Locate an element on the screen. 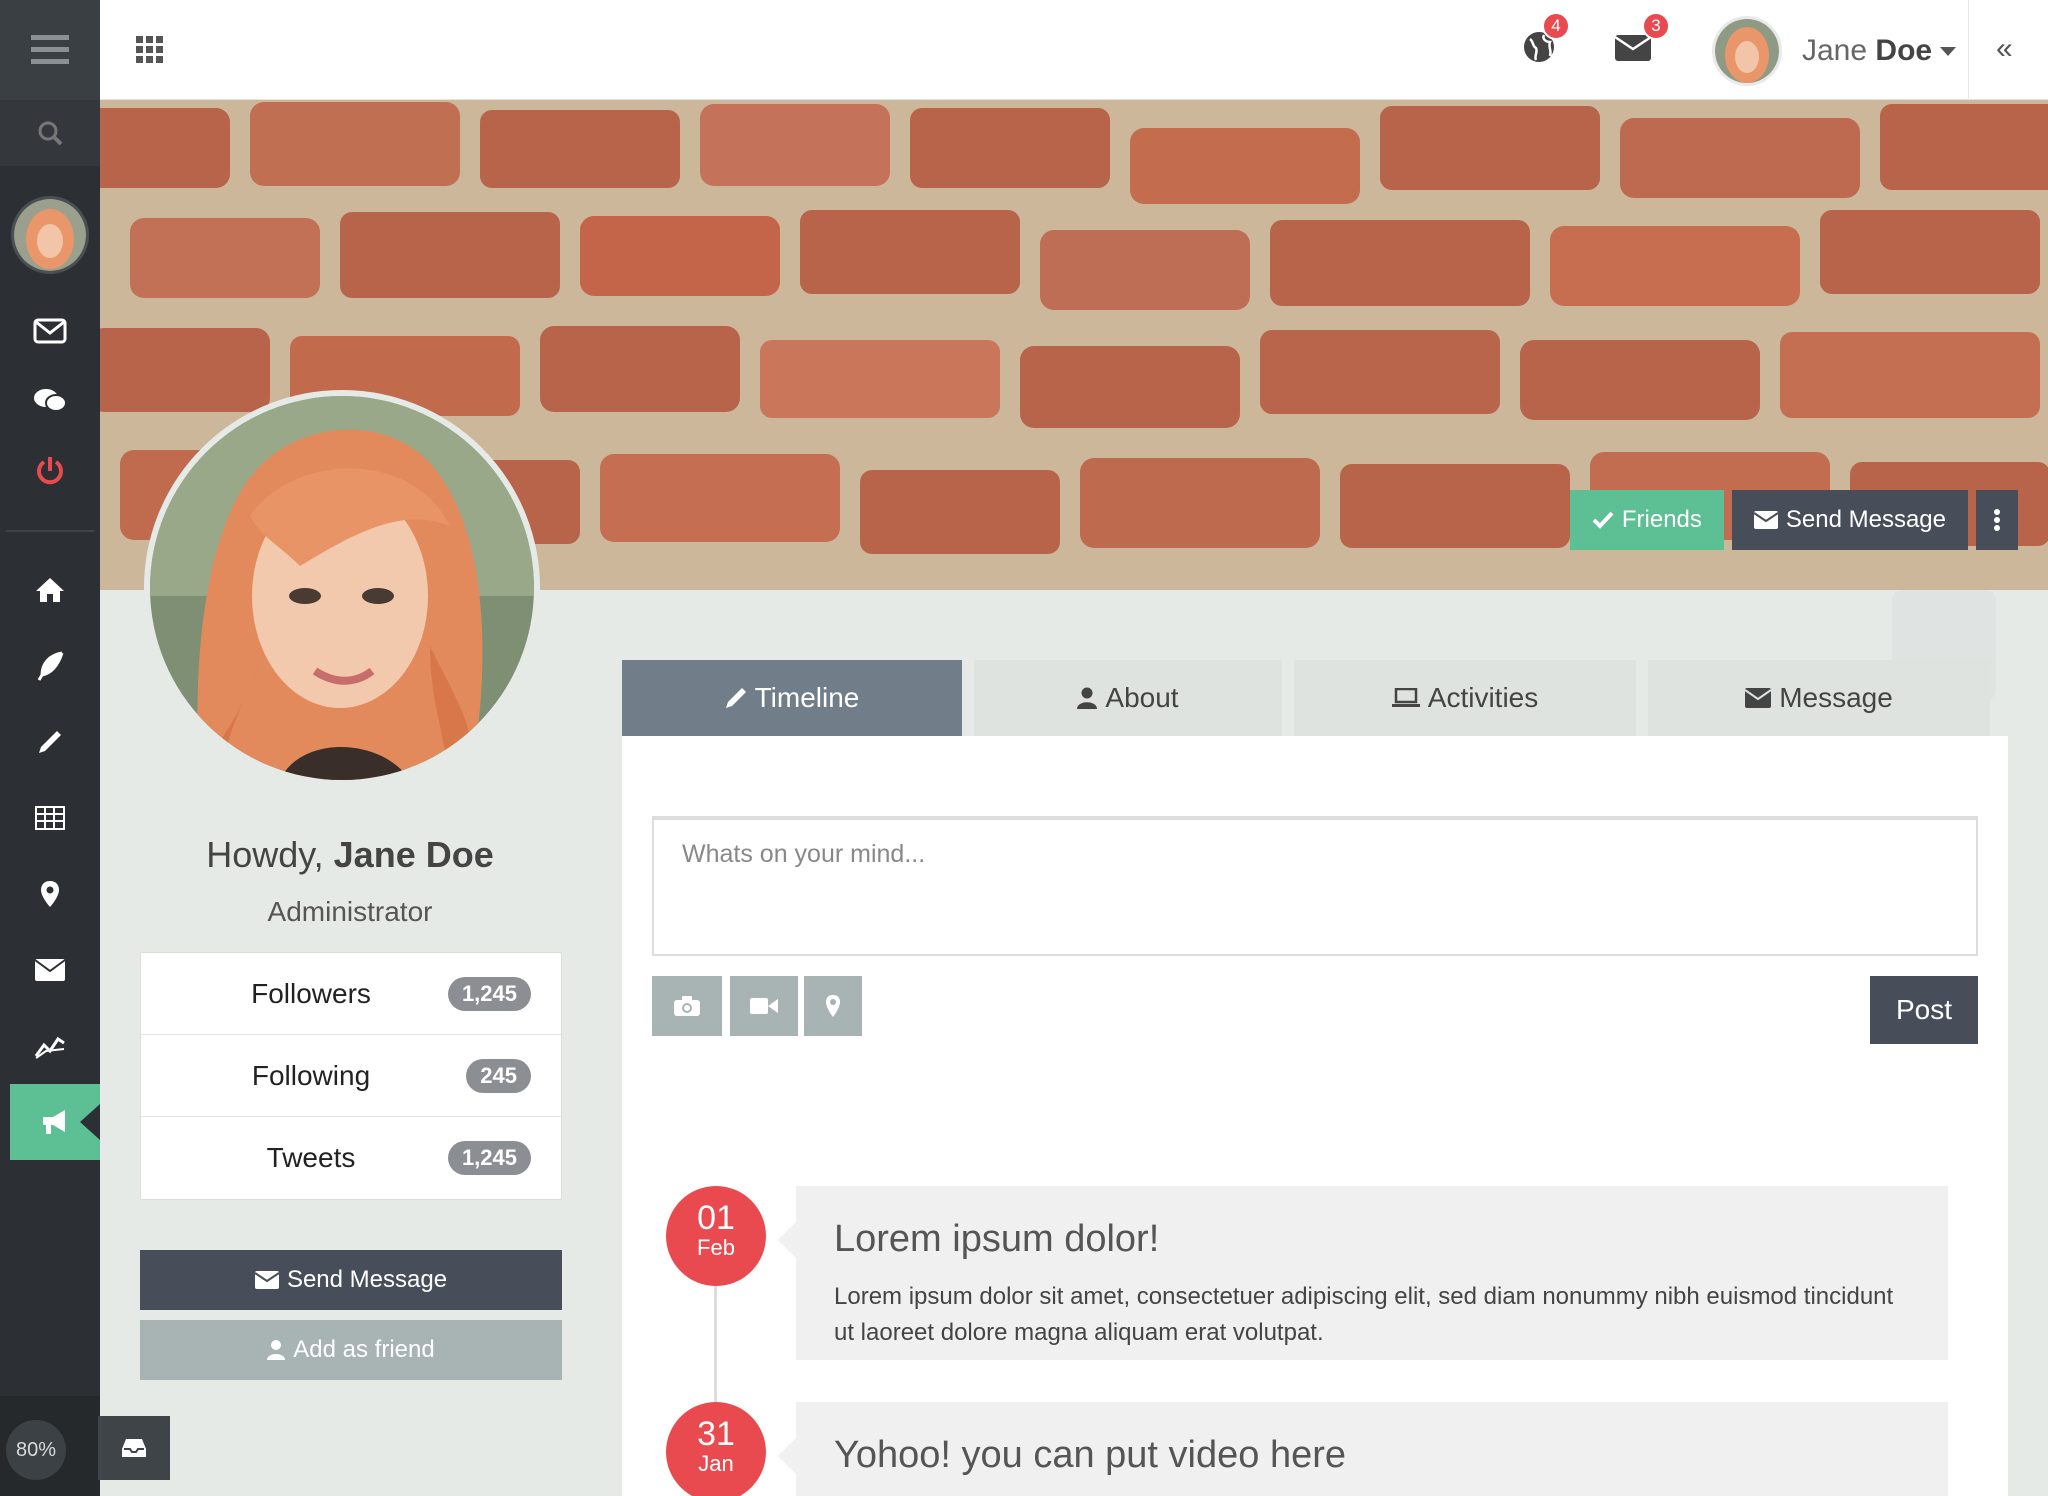 The height and width of the screenshot is (1496, 2048). timeline-date: 31 Jan is located at coordinates (716, 1449).